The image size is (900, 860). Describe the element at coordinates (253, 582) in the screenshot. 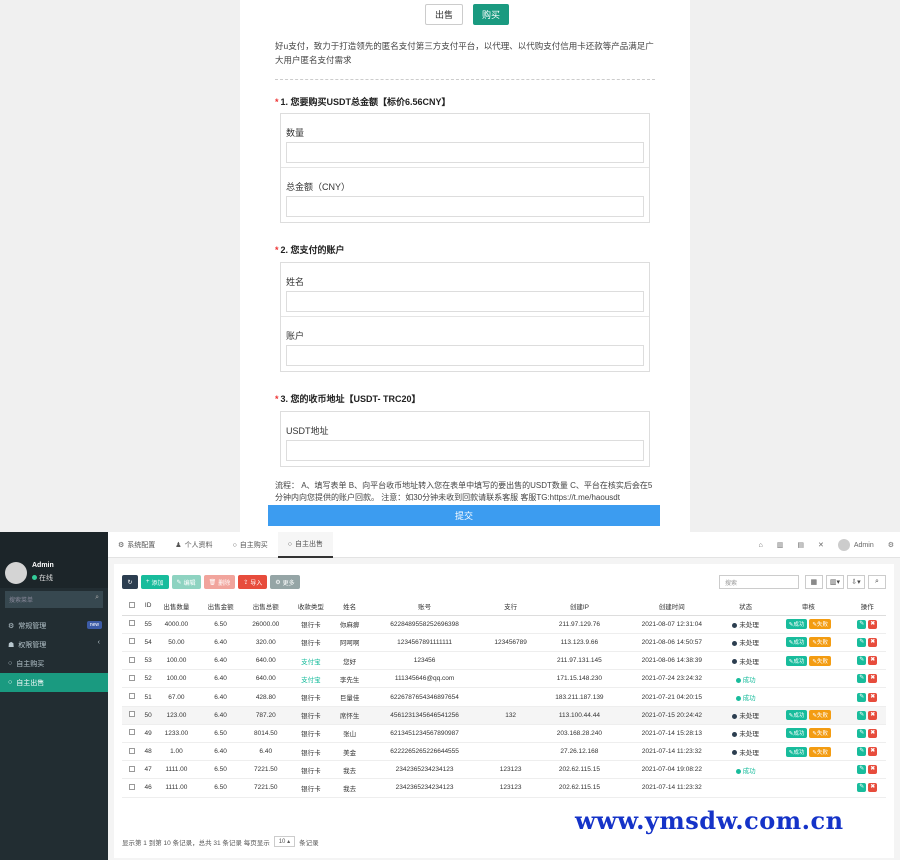

I see `import-button: ⇪ 导入` at that location.